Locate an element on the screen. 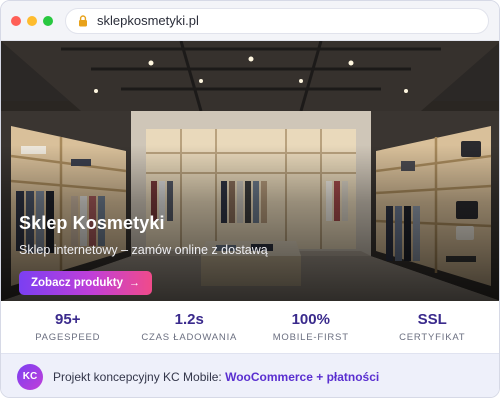 This screenshot has height=398, width=500. address-bar: sklepkosmetyki.pl is located at coordinates (277, 20).